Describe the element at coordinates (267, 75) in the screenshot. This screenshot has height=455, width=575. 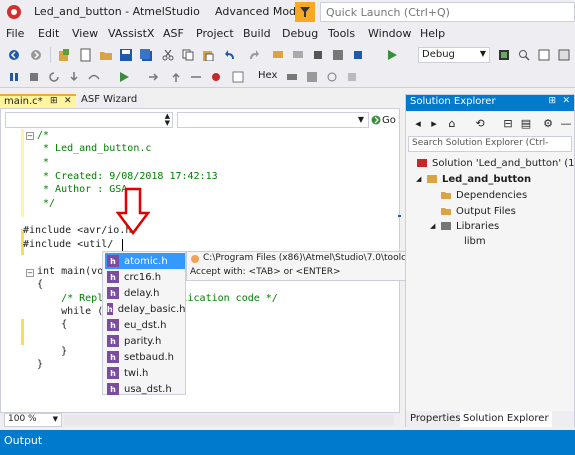
I see `hex-toggle: Hex` at that location.